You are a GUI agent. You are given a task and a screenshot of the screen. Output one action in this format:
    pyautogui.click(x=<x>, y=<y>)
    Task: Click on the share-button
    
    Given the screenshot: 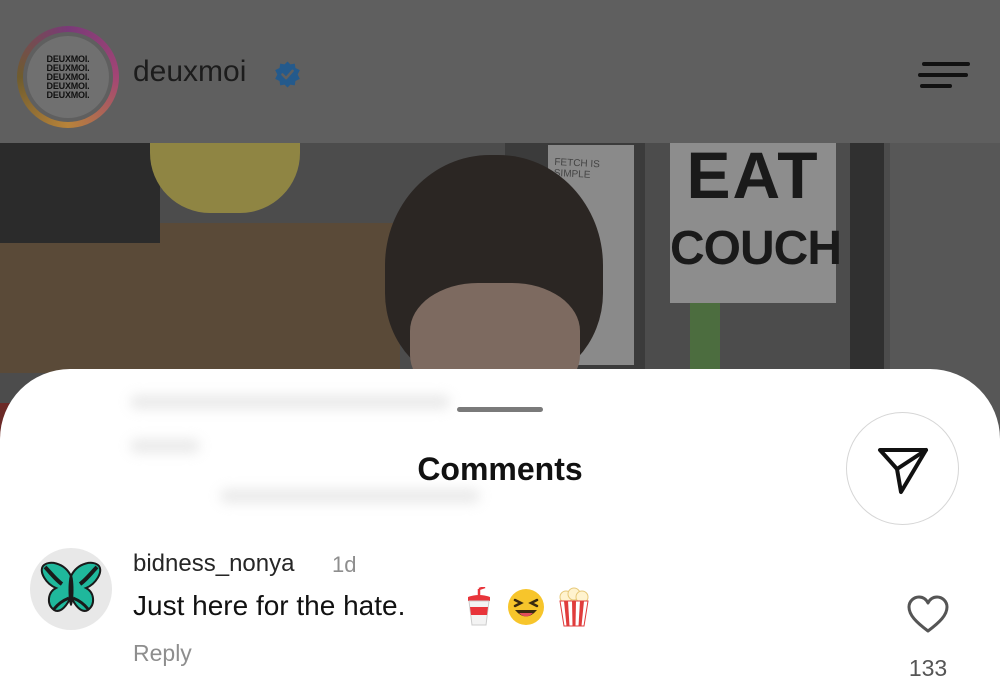 What is the action you would take?
    pyautogui.click(x=902, y=468)
    